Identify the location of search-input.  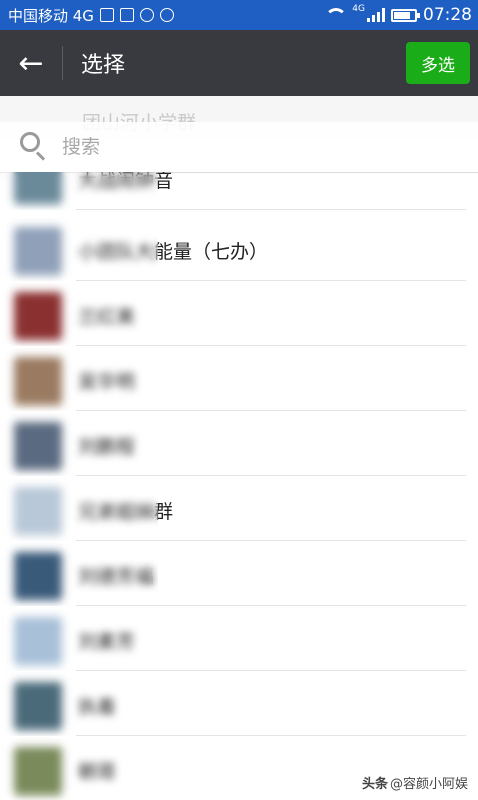
(212, 147).